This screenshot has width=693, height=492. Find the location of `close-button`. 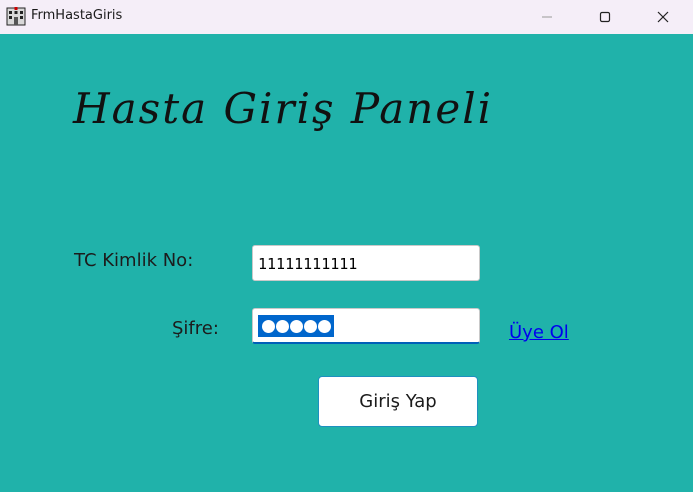

close-button is located at coordinates (663, 17).